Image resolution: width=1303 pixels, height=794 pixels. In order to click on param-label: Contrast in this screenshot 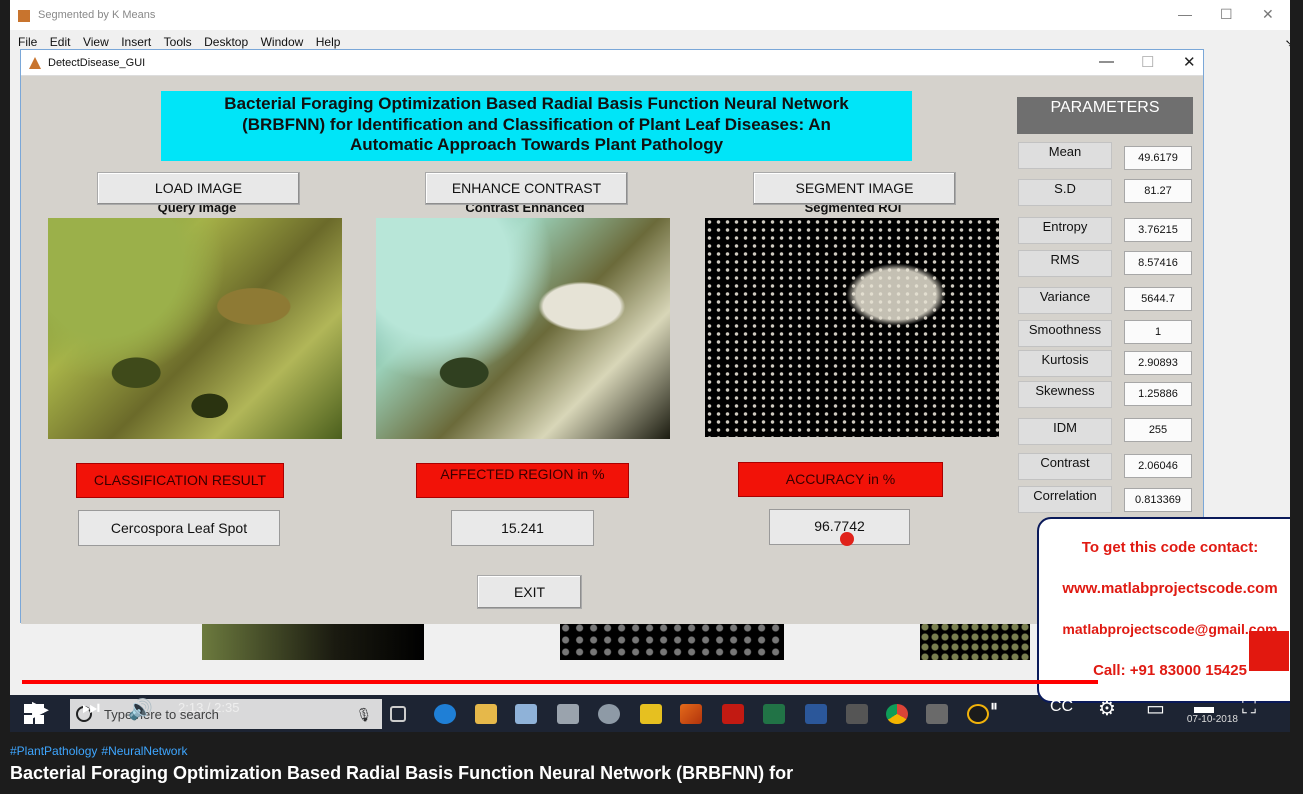, I will do `click(1065, 466)`.